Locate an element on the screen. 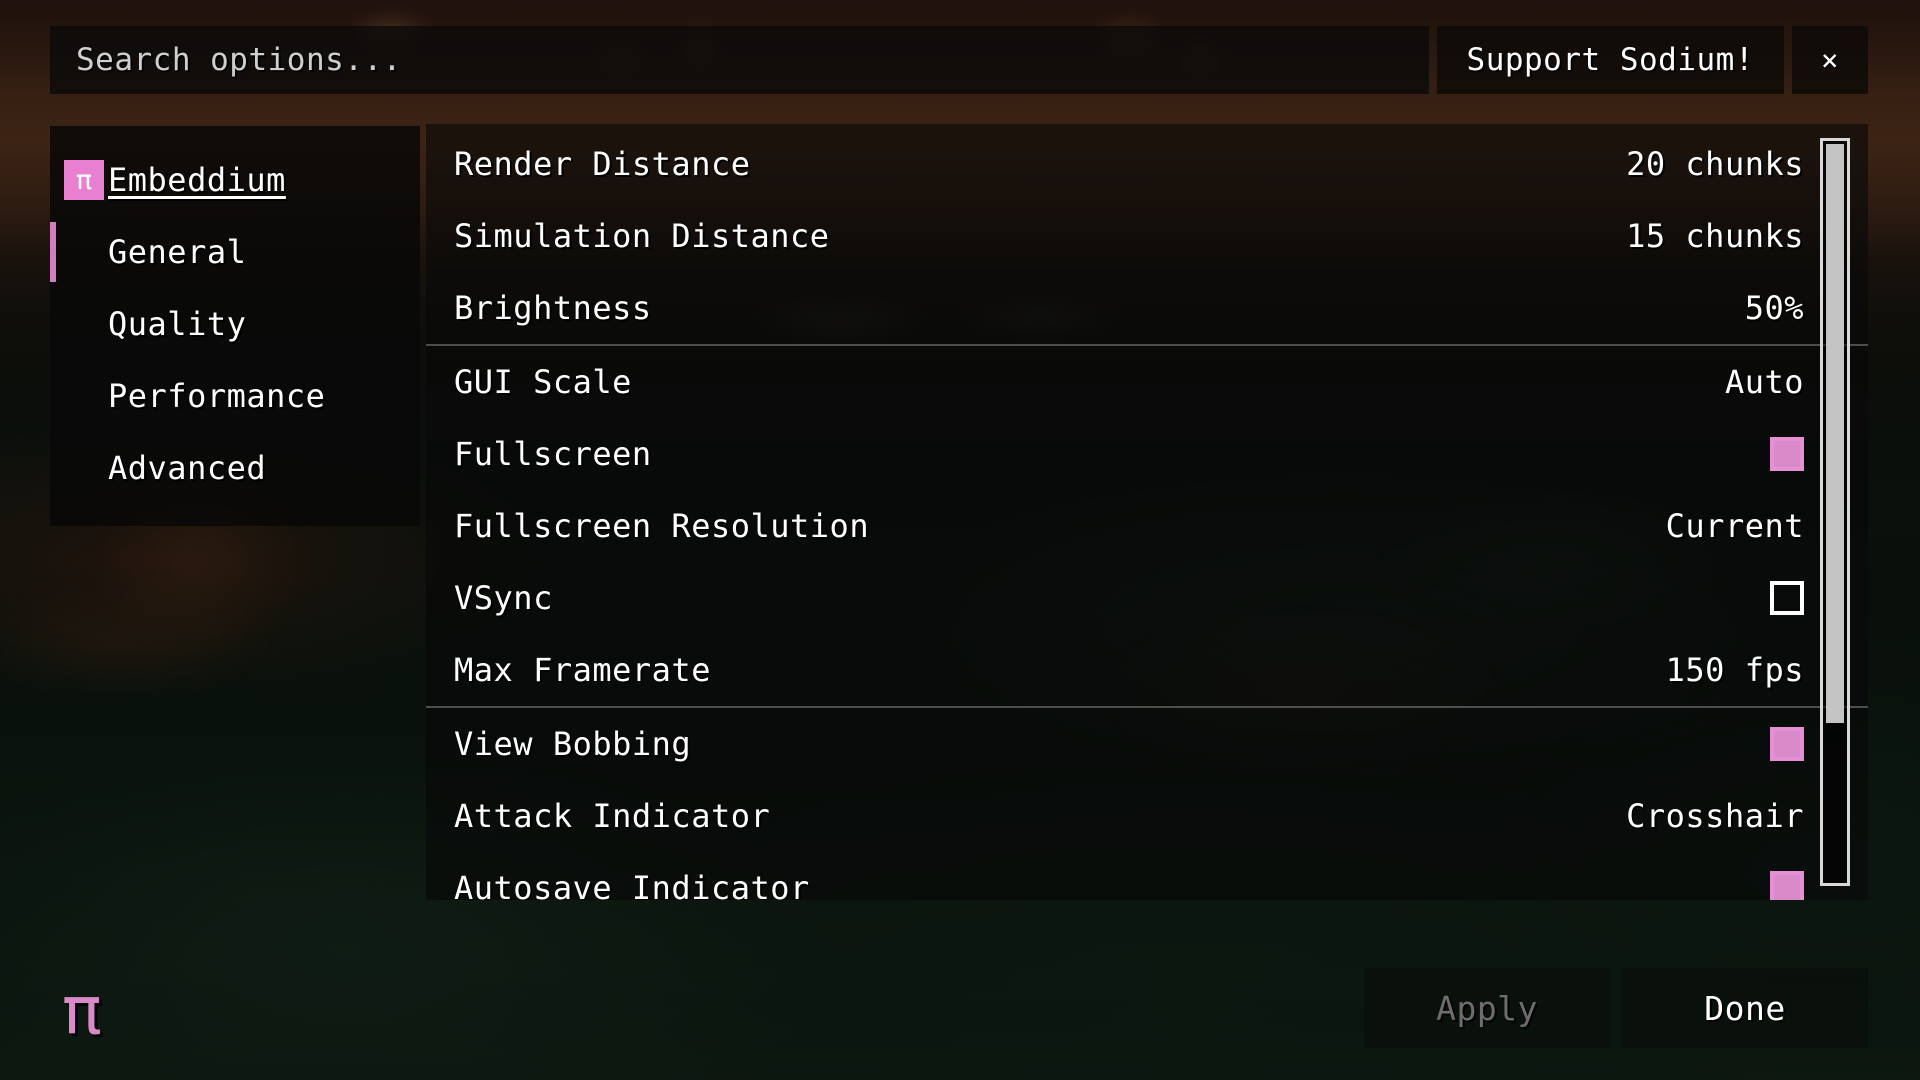  sidebar-brand: π Embeddium is located at coordinates (235, 180).